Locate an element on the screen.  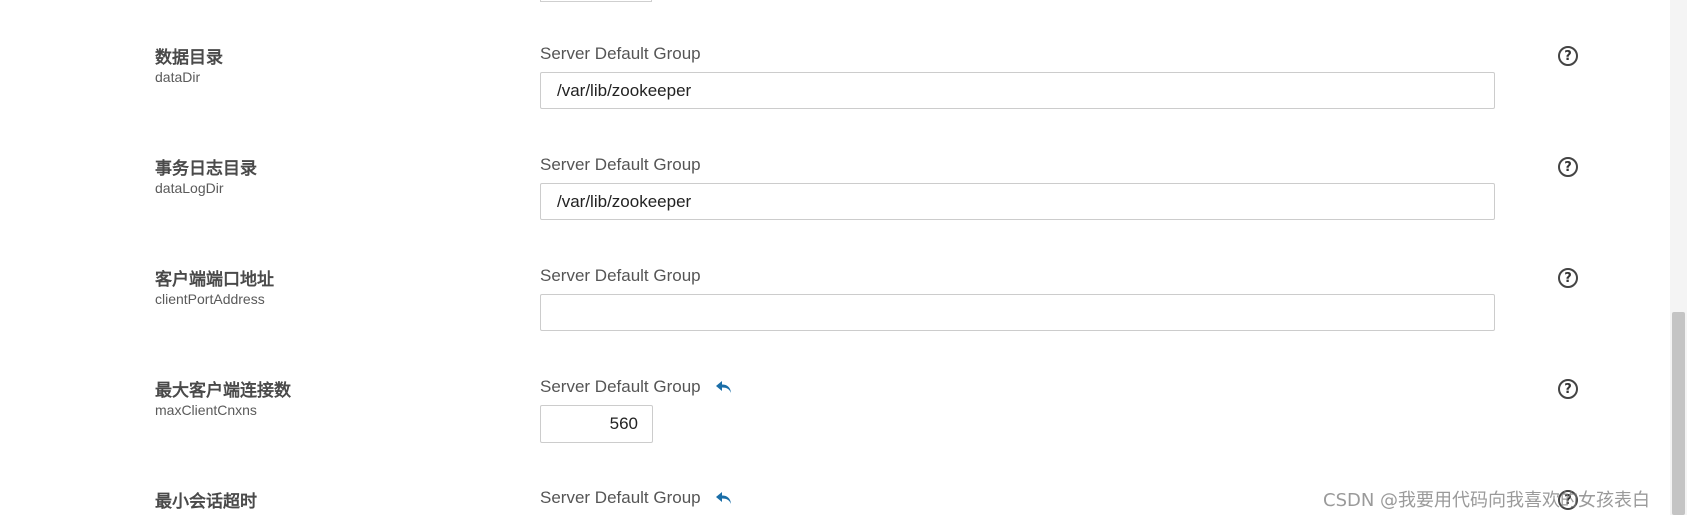
previous-field-input-edge is located at coordinates (596, 1).